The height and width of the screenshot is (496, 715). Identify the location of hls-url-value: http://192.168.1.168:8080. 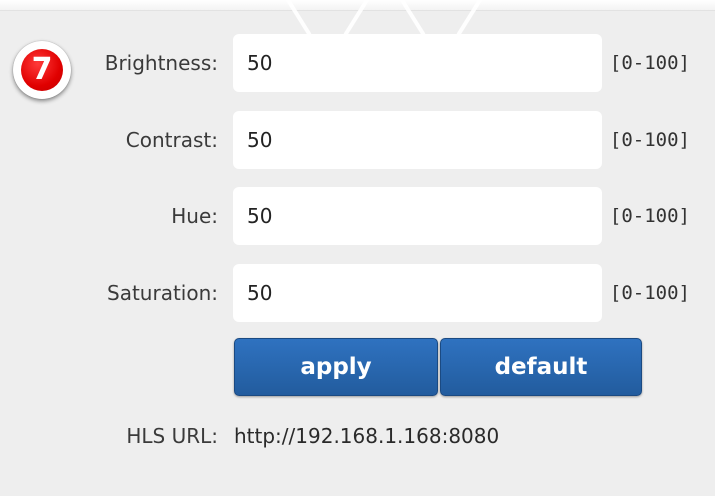
(367, 436).